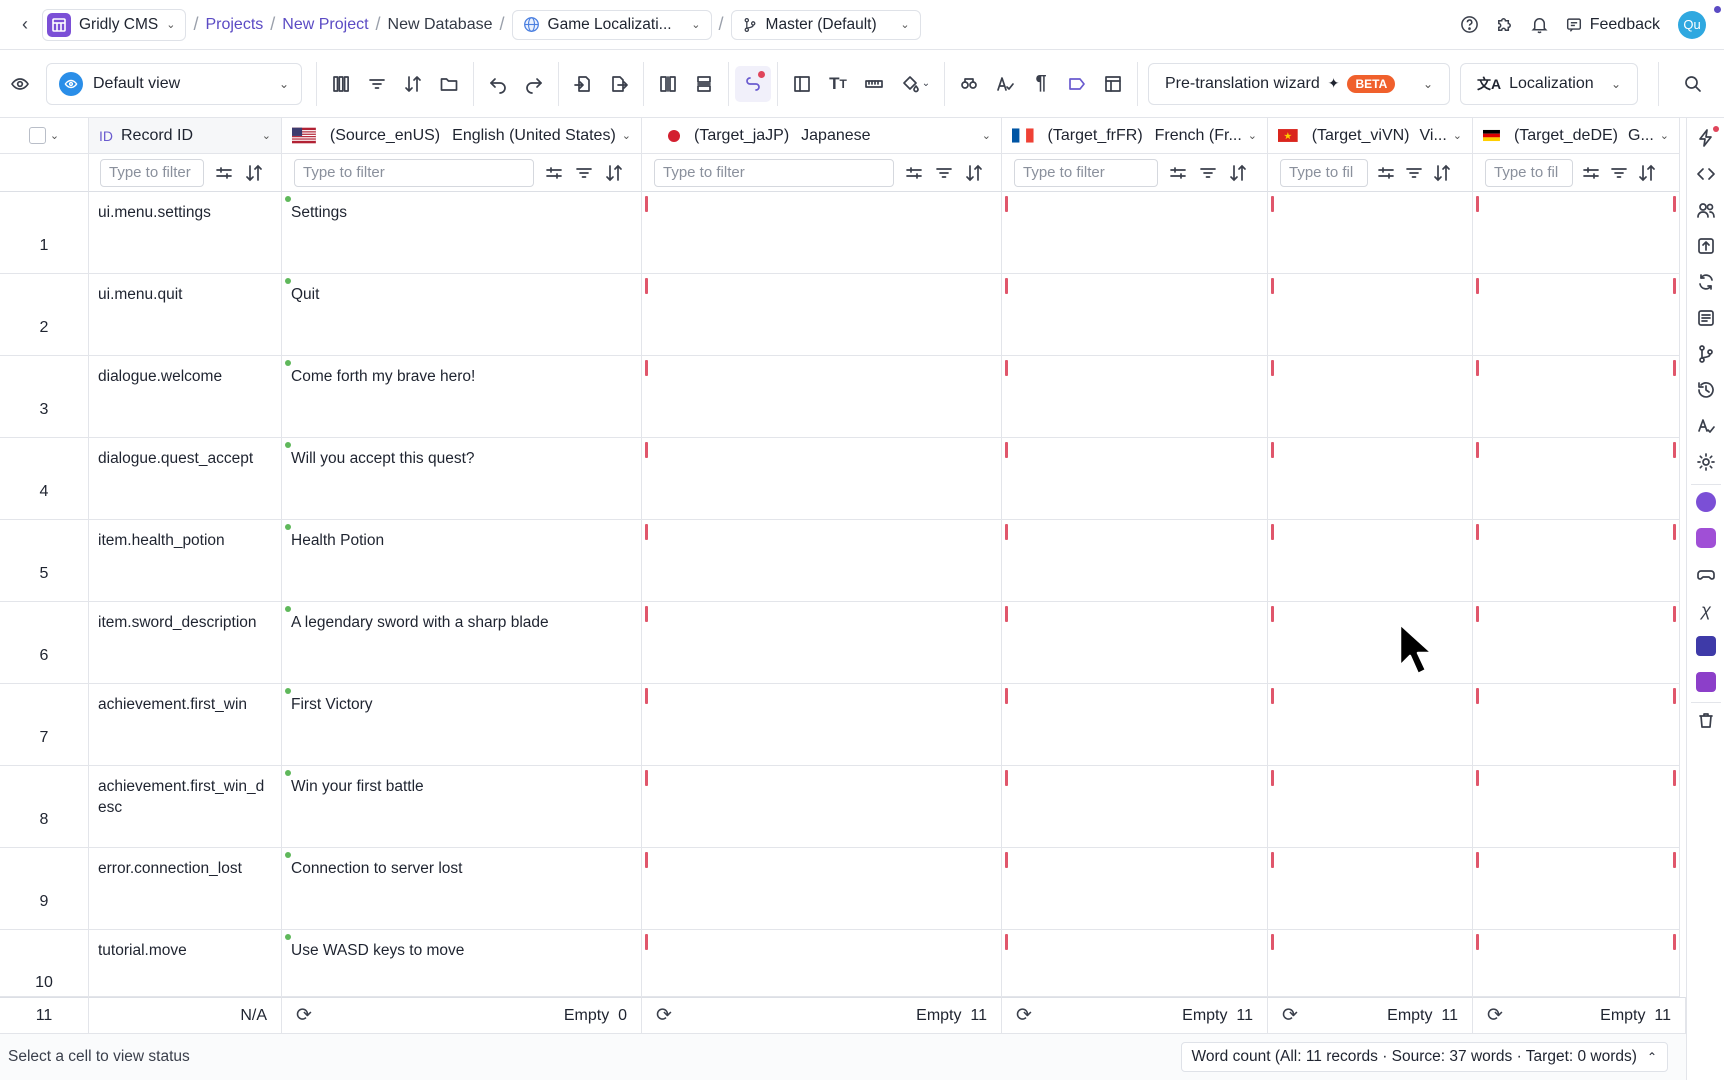  Describe the element at coordinates (774, 172) in the screenshot. I see `filter-input-japanese: Type to filter` at that location.